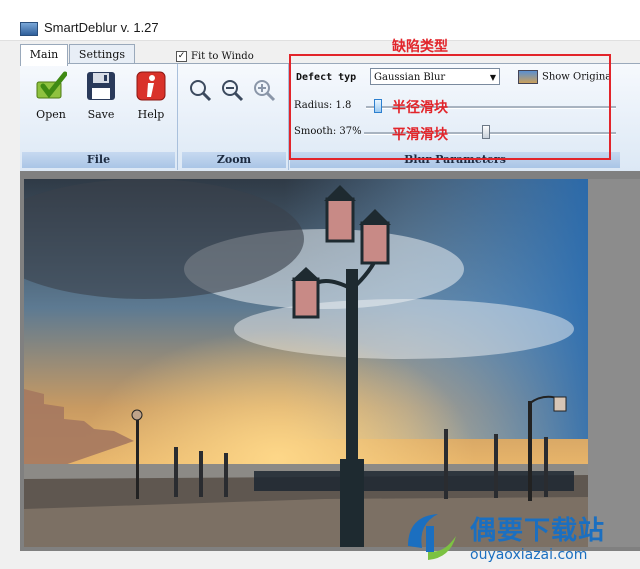 The width and height of the screenshot is (640, 569). Describe the element at coordinates (98, 160) in the screenshot. I see `file-group-caption: File` at that location.